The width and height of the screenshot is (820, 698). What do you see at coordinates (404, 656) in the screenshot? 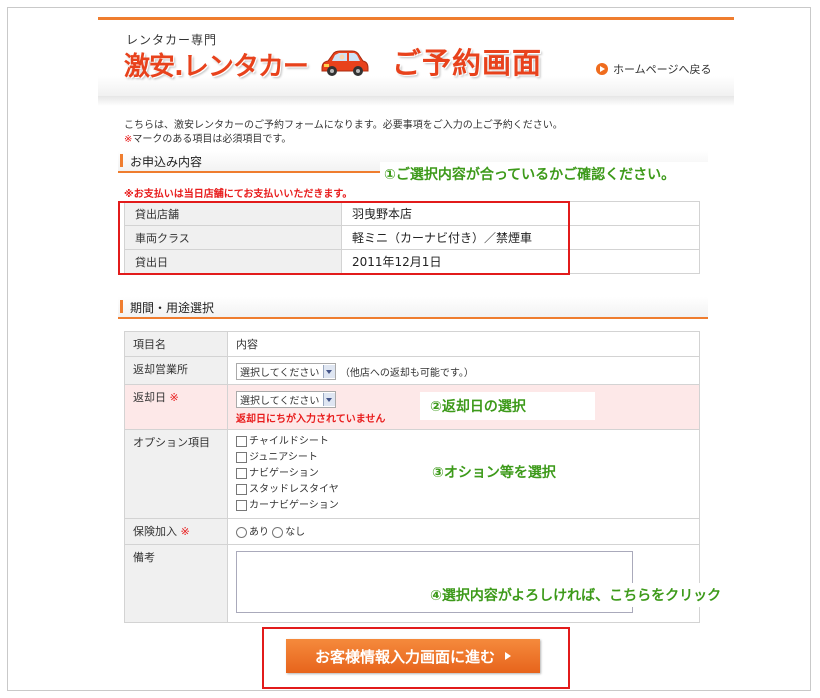
I see `proceed-button-label: お客様情報入力画面に進む` at bounding box center [404, 656].